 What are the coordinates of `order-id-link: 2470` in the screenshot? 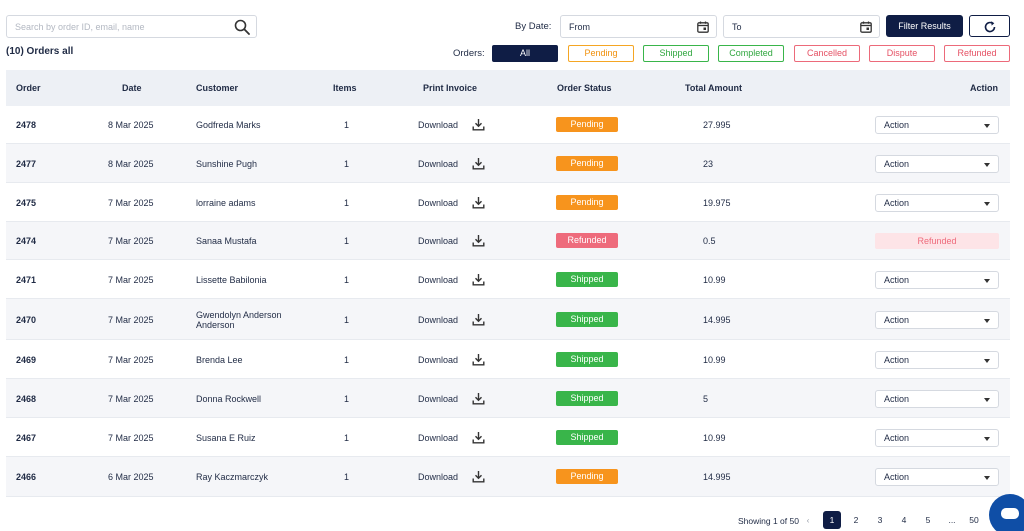 It's located at (26, 320).